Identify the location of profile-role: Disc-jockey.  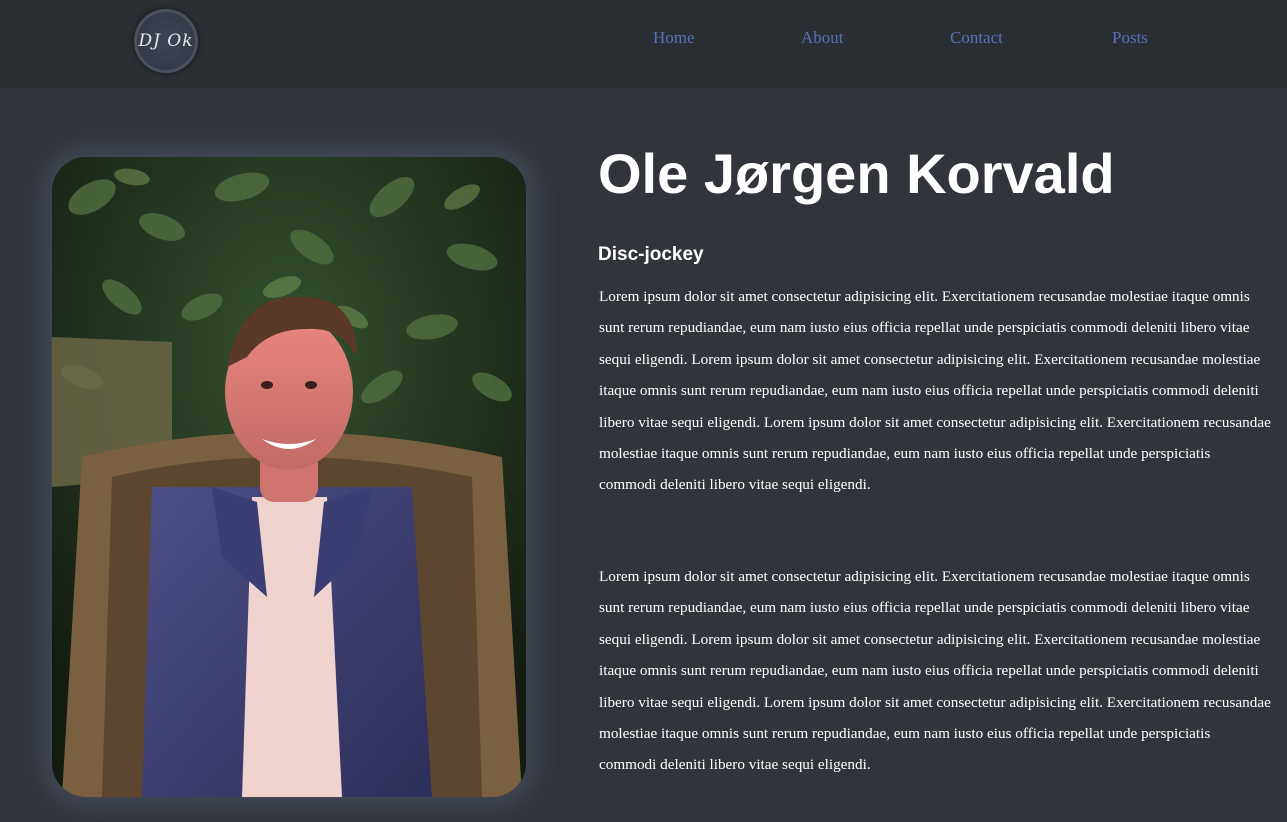
(651, 254).